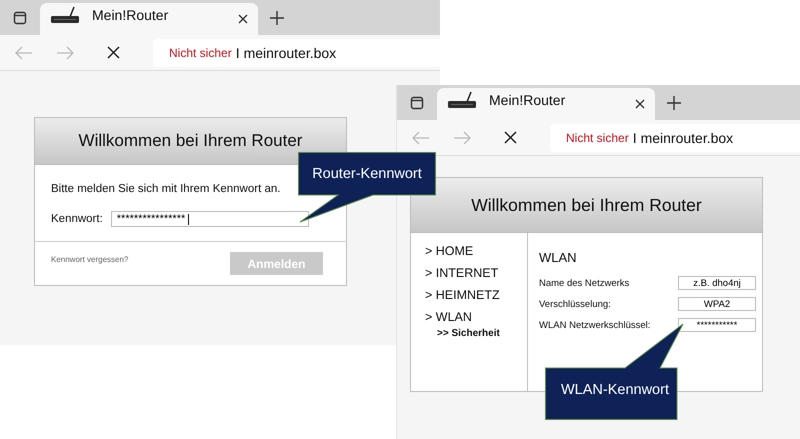 This screenshot has width=800, height=439. What do you see at coordinates (89, 259) in the screenshot?
I see `forgot-password-link: Kennwort vergessen?` at bounding box center [89, 259].